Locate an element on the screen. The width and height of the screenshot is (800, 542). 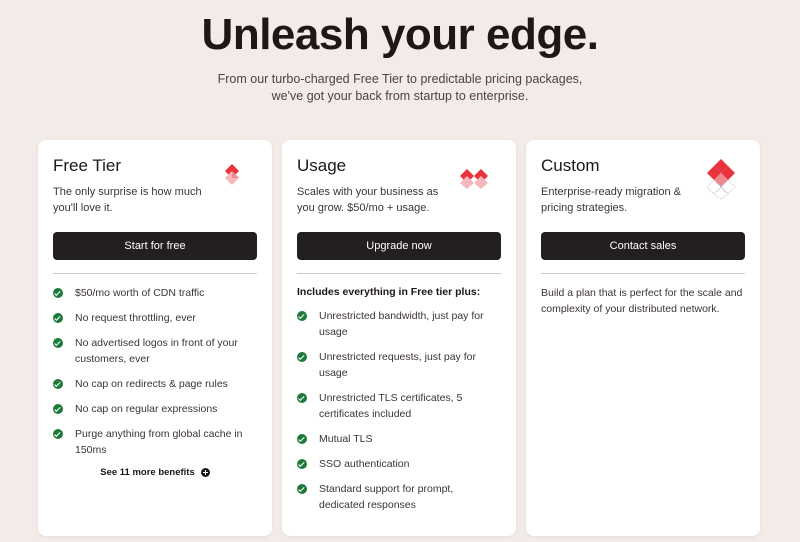
single-diamond-icon is located at coordinates (232, 177).